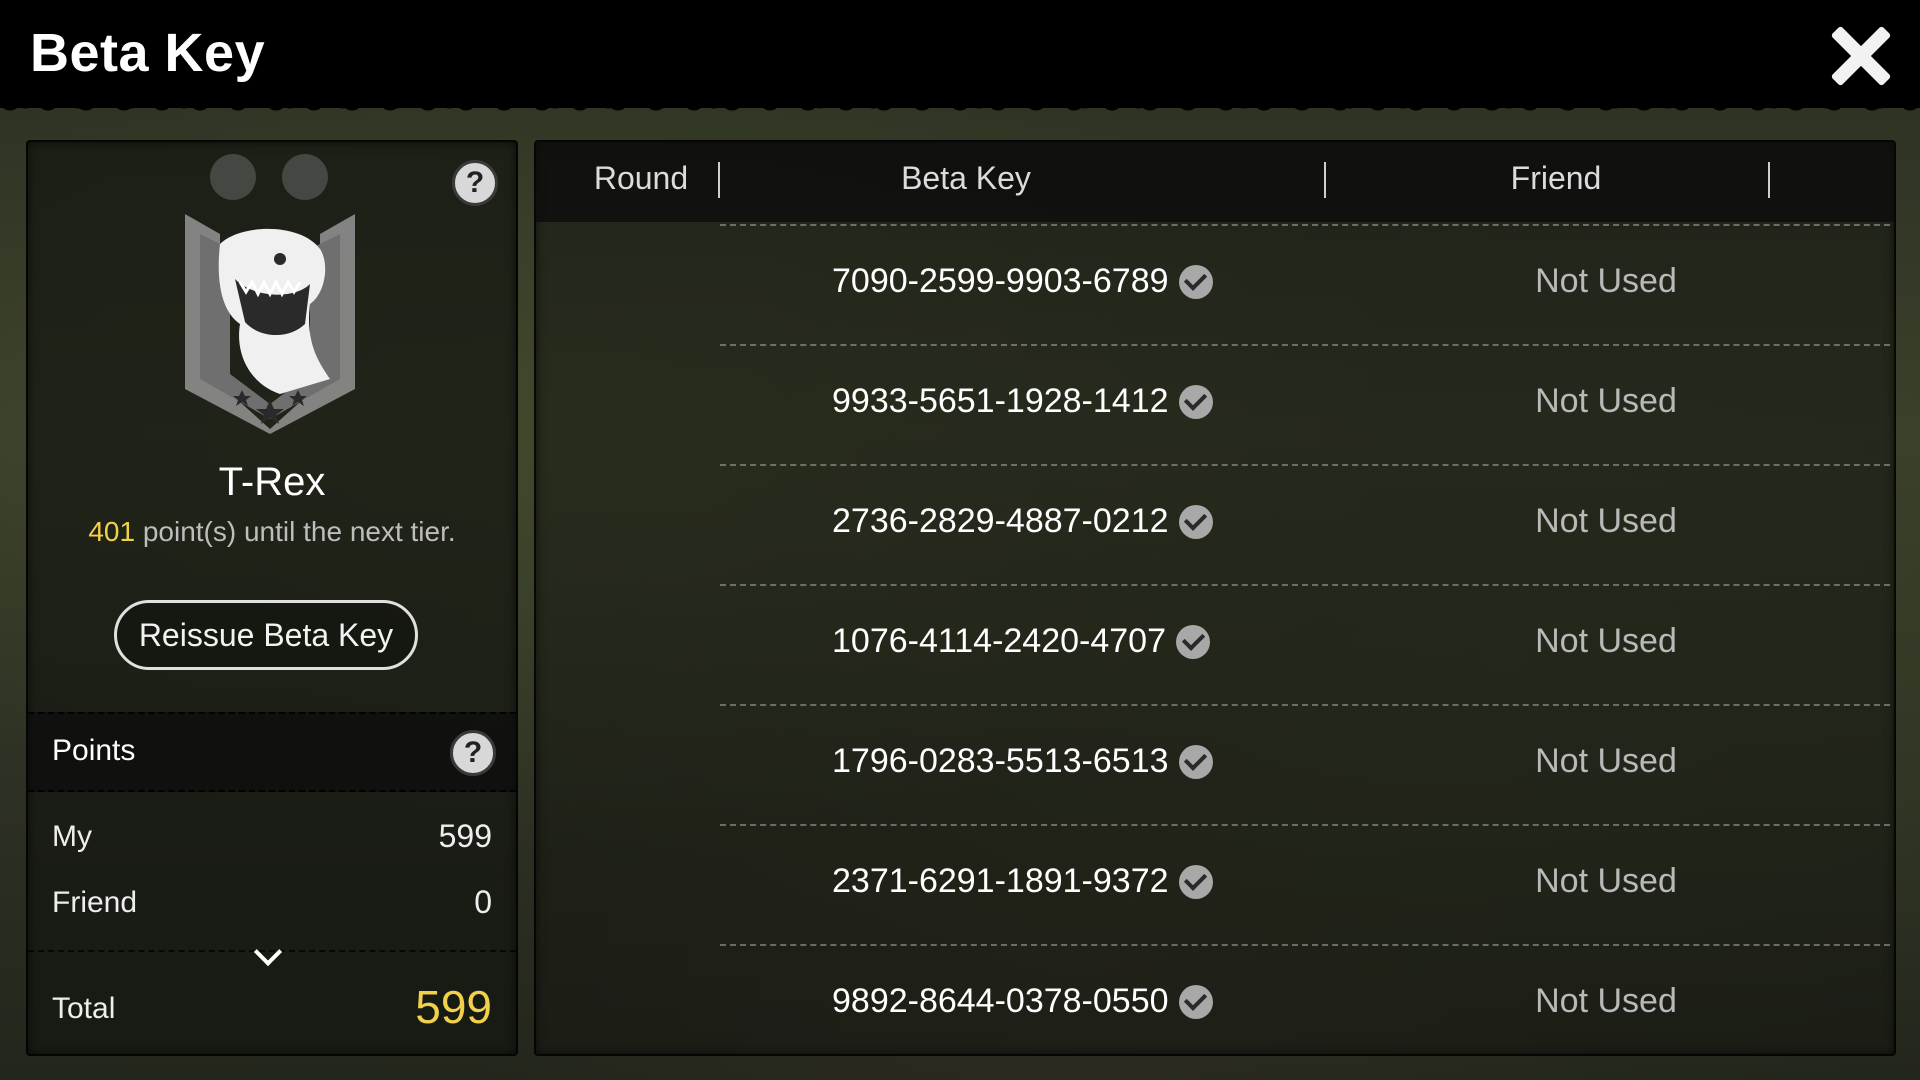  I want to click on rank-name: T-Rex, so click(272, 482).